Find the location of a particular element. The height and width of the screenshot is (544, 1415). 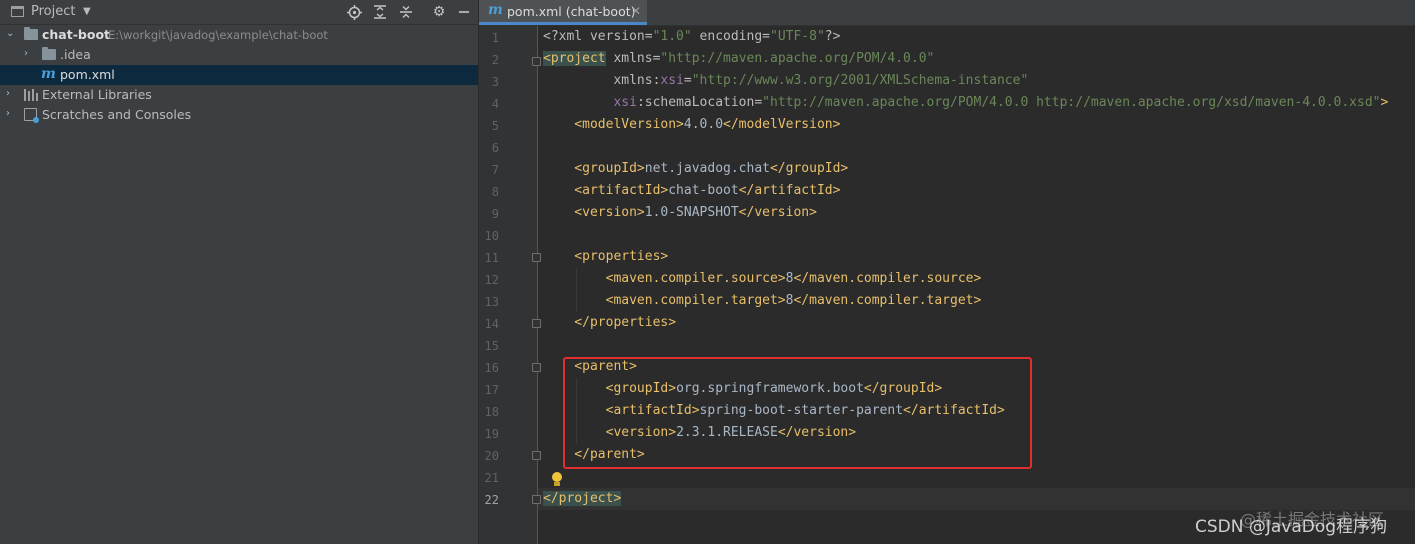

collapse-all-icon is located at coordinates (406, 12).